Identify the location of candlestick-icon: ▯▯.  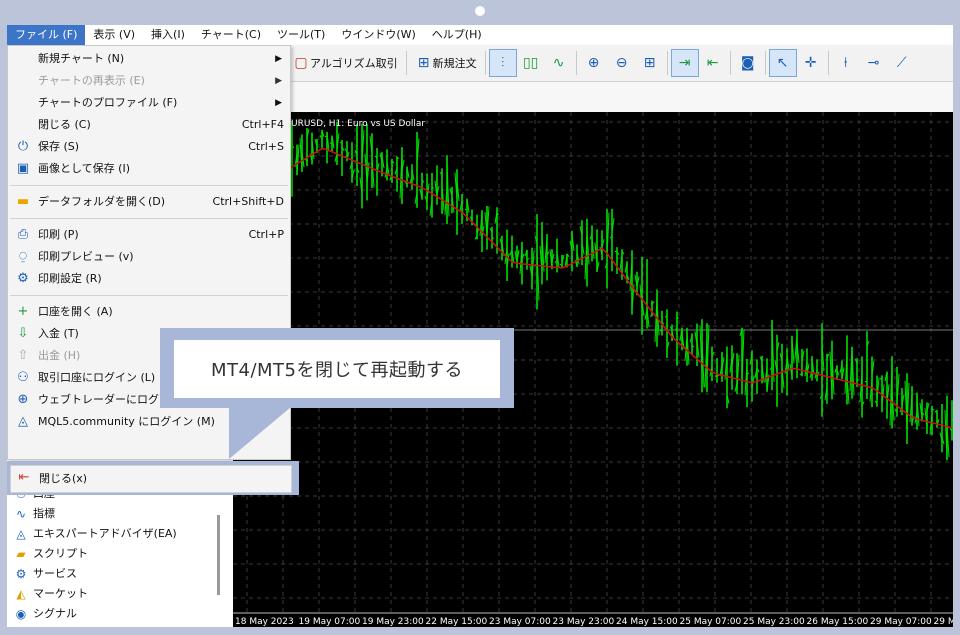
(530, 63).